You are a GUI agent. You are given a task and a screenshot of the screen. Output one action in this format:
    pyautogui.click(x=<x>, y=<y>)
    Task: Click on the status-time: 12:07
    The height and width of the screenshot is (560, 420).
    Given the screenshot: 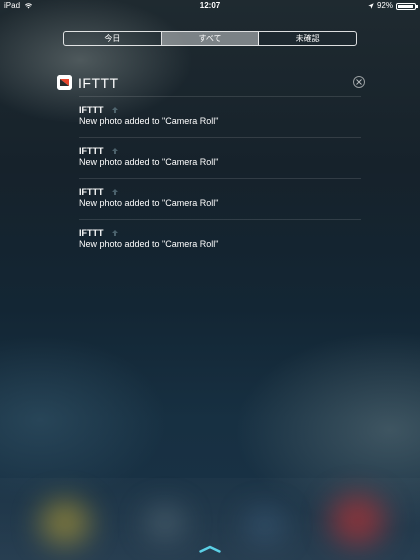 What is the action you would take?
    pyautogui.click(x=210, y=5)
    